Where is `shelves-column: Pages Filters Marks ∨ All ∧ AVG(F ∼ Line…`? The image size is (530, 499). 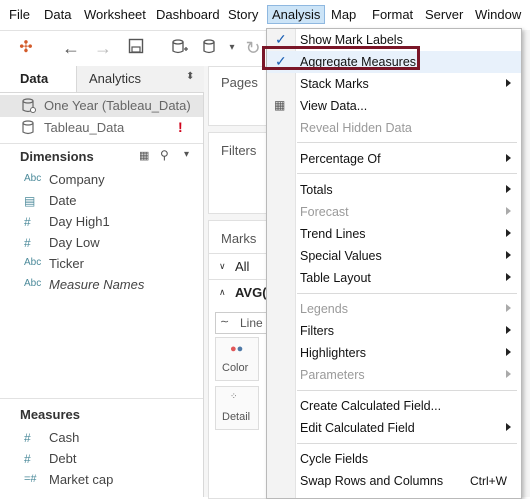
shelves-column: Pages Filters Marks ∨ All ∧ AVG(F ∼ Line… is located at coordinates (239, 282).